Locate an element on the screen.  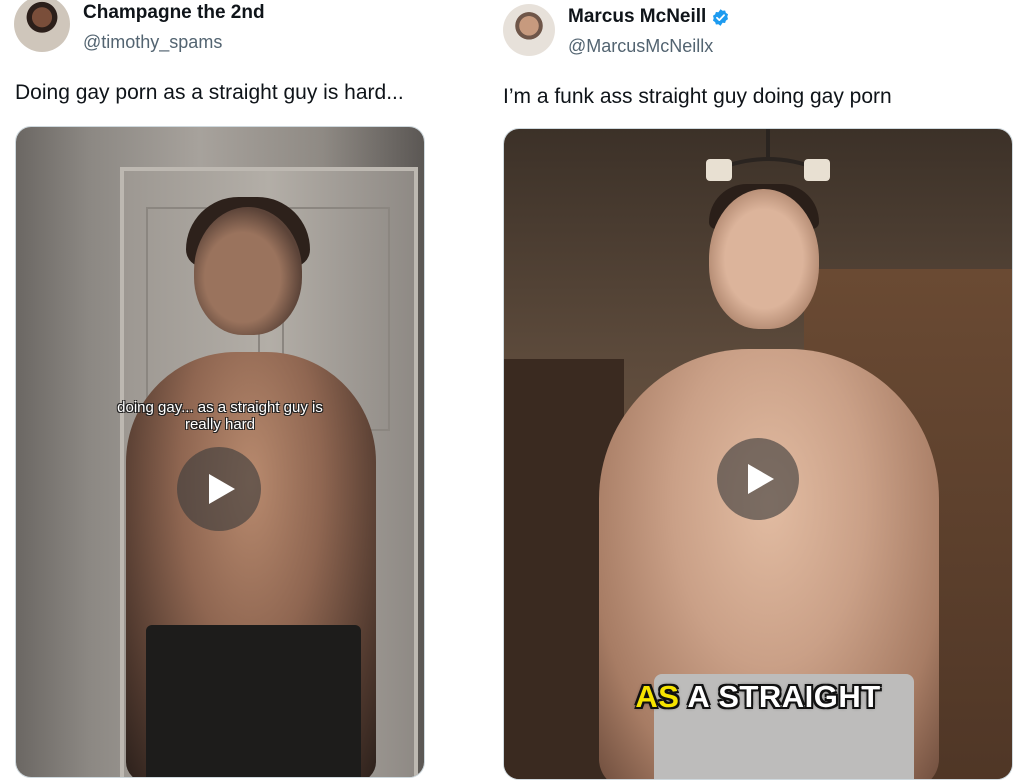
user-handle: @MarcusMcNeillx is located at coordinates (649, 46).